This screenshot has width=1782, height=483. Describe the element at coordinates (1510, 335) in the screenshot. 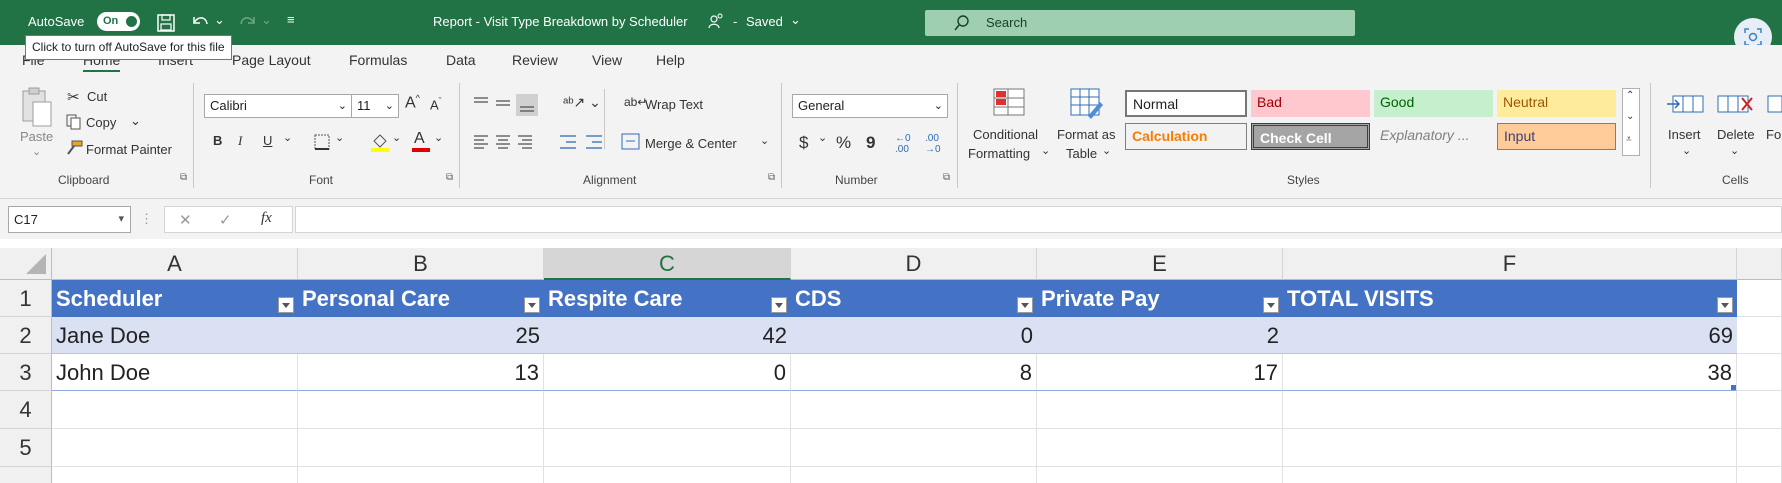

I see `grid-cell: 69` at that location.